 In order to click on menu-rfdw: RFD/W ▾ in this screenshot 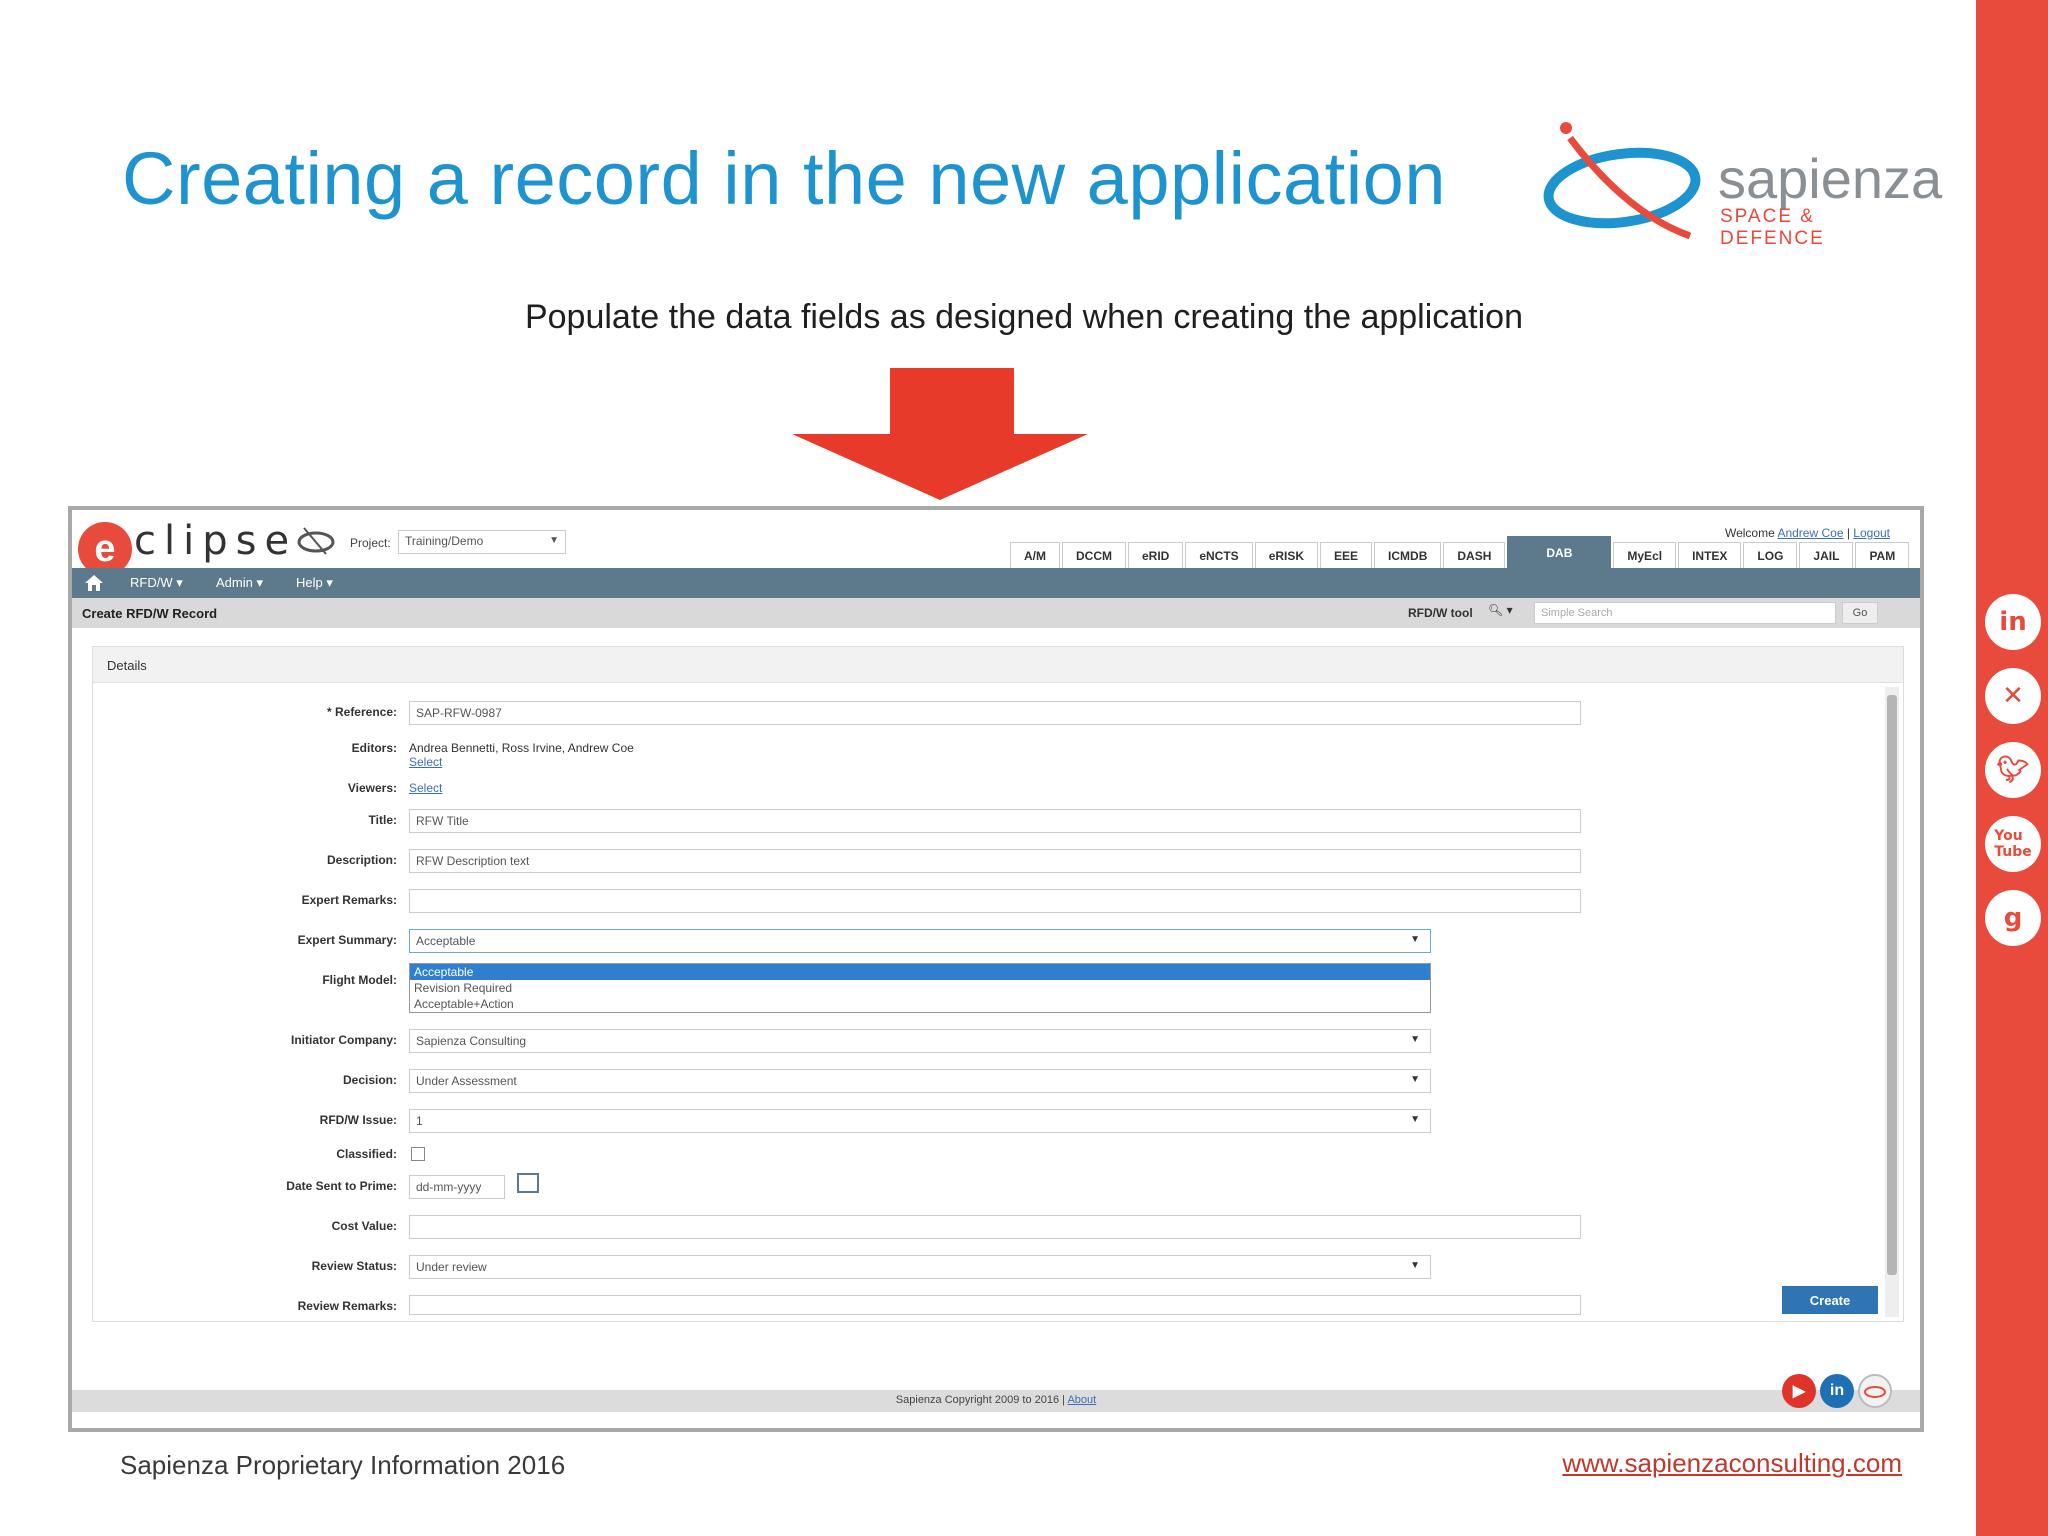, I will do `click(156, 583)`.